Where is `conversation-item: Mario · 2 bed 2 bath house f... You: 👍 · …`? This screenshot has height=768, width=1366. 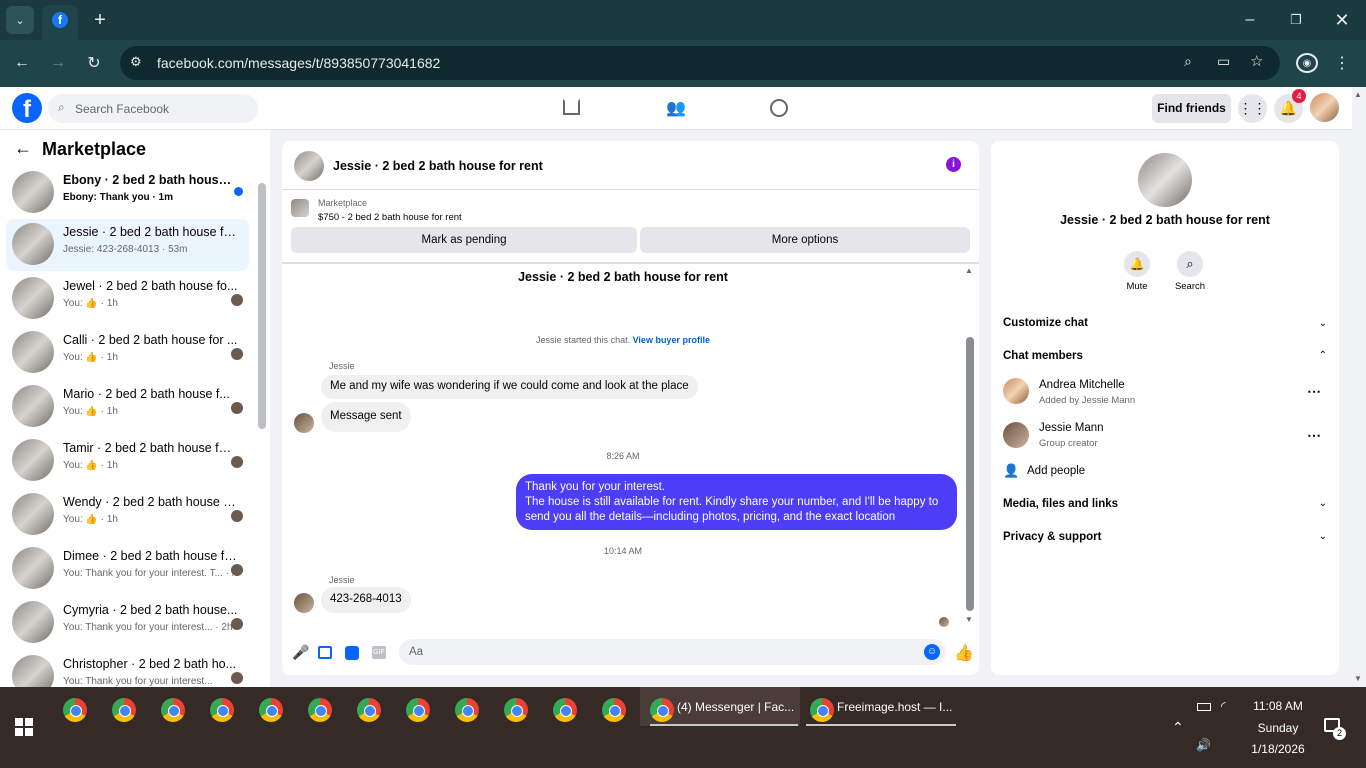
conversation-item: Mario · 2 bed 2 bath house f... You: 👍 · … is located at coordinates (127, 407).